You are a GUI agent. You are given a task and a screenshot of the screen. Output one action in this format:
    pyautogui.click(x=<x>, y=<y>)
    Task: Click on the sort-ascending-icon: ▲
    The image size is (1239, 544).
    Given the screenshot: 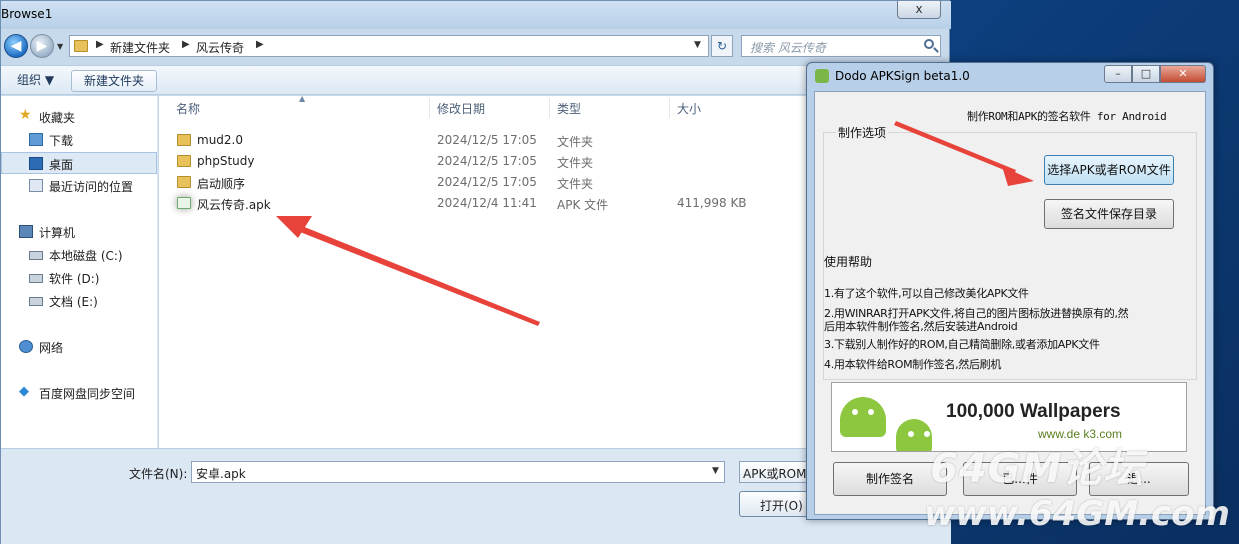 What is the action you would take?
    pyautogui.click(x=302, y=98)
    